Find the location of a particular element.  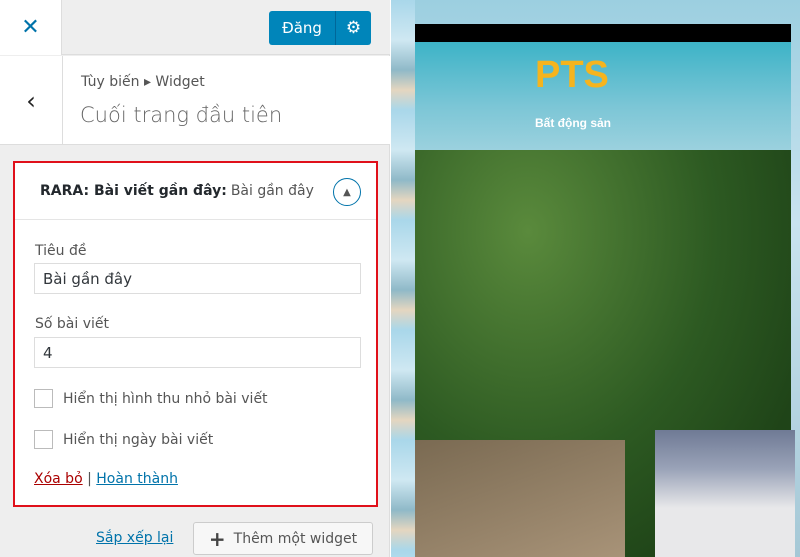

post-count-input is located at coordinates (197, 352).